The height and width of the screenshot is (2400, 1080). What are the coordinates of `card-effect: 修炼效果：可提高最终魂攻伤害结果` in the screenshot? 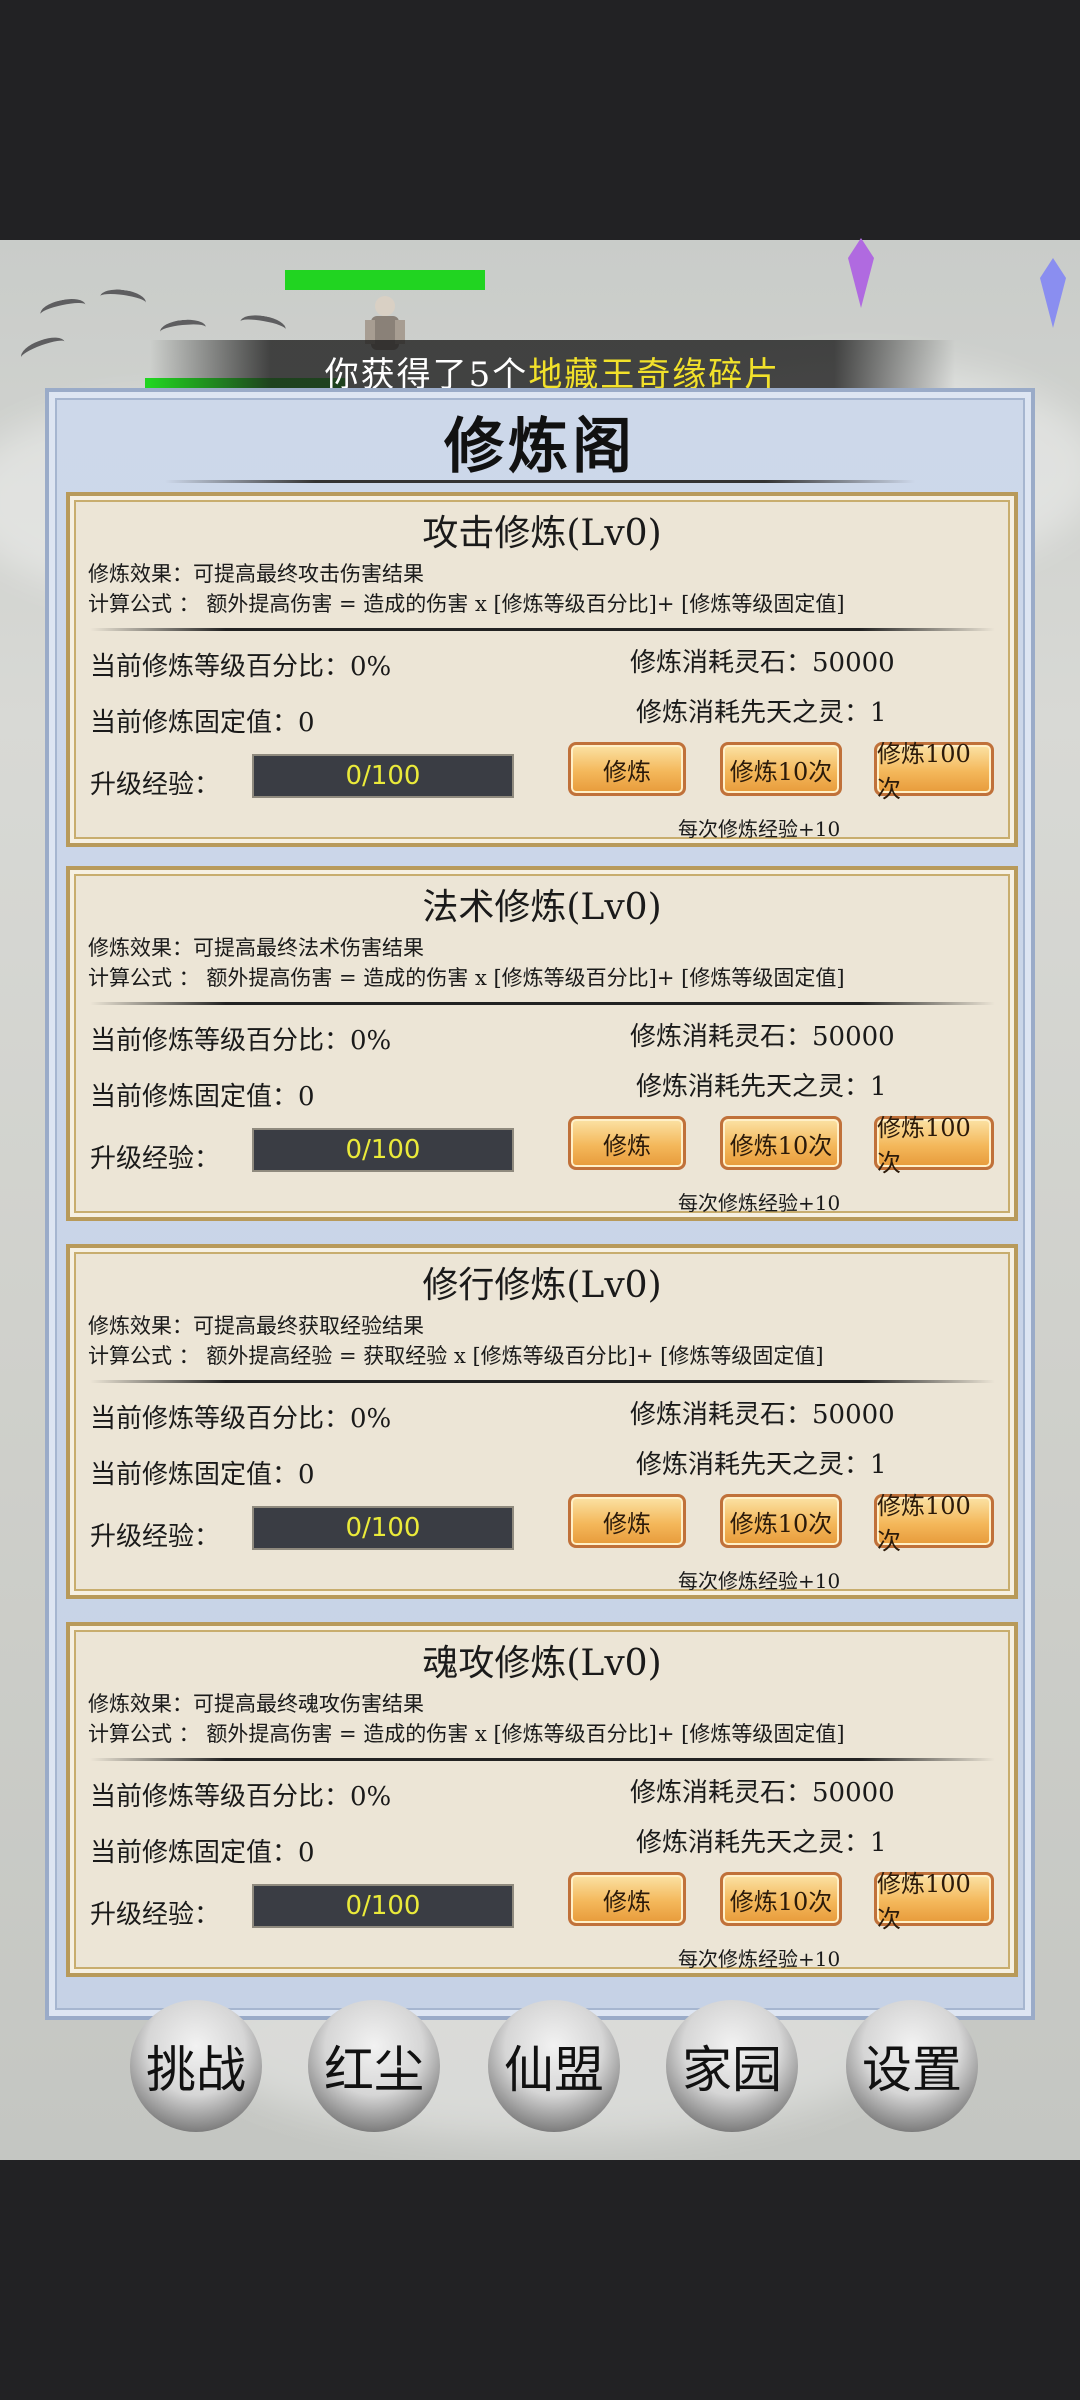 It's located at (256, 1704).